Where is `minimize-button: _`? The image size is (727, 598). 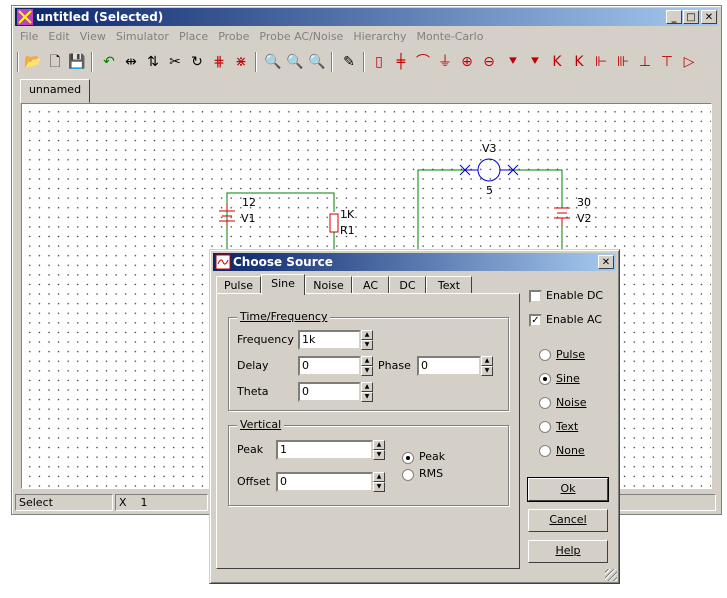 minimize-button: _ is located at coordinates (674, 17).